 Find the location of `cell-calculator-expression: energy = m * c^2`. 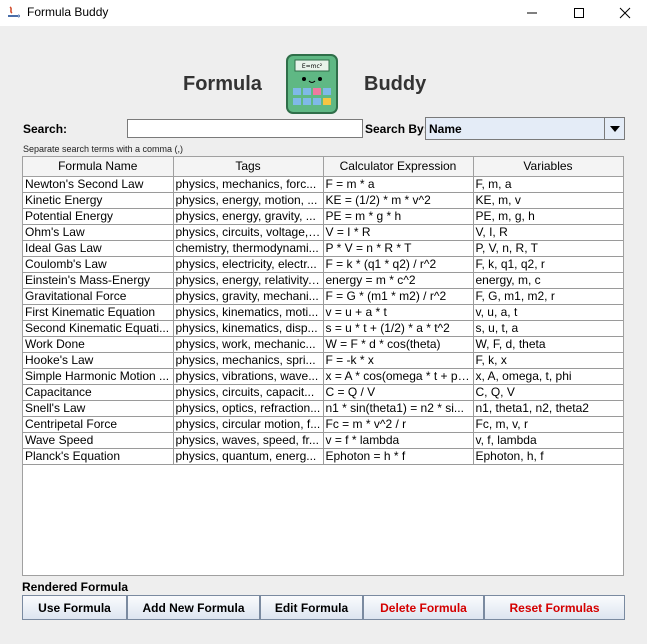

cell-calculator-expression: energy = m * c^2 is located at coordinates (398, 280).